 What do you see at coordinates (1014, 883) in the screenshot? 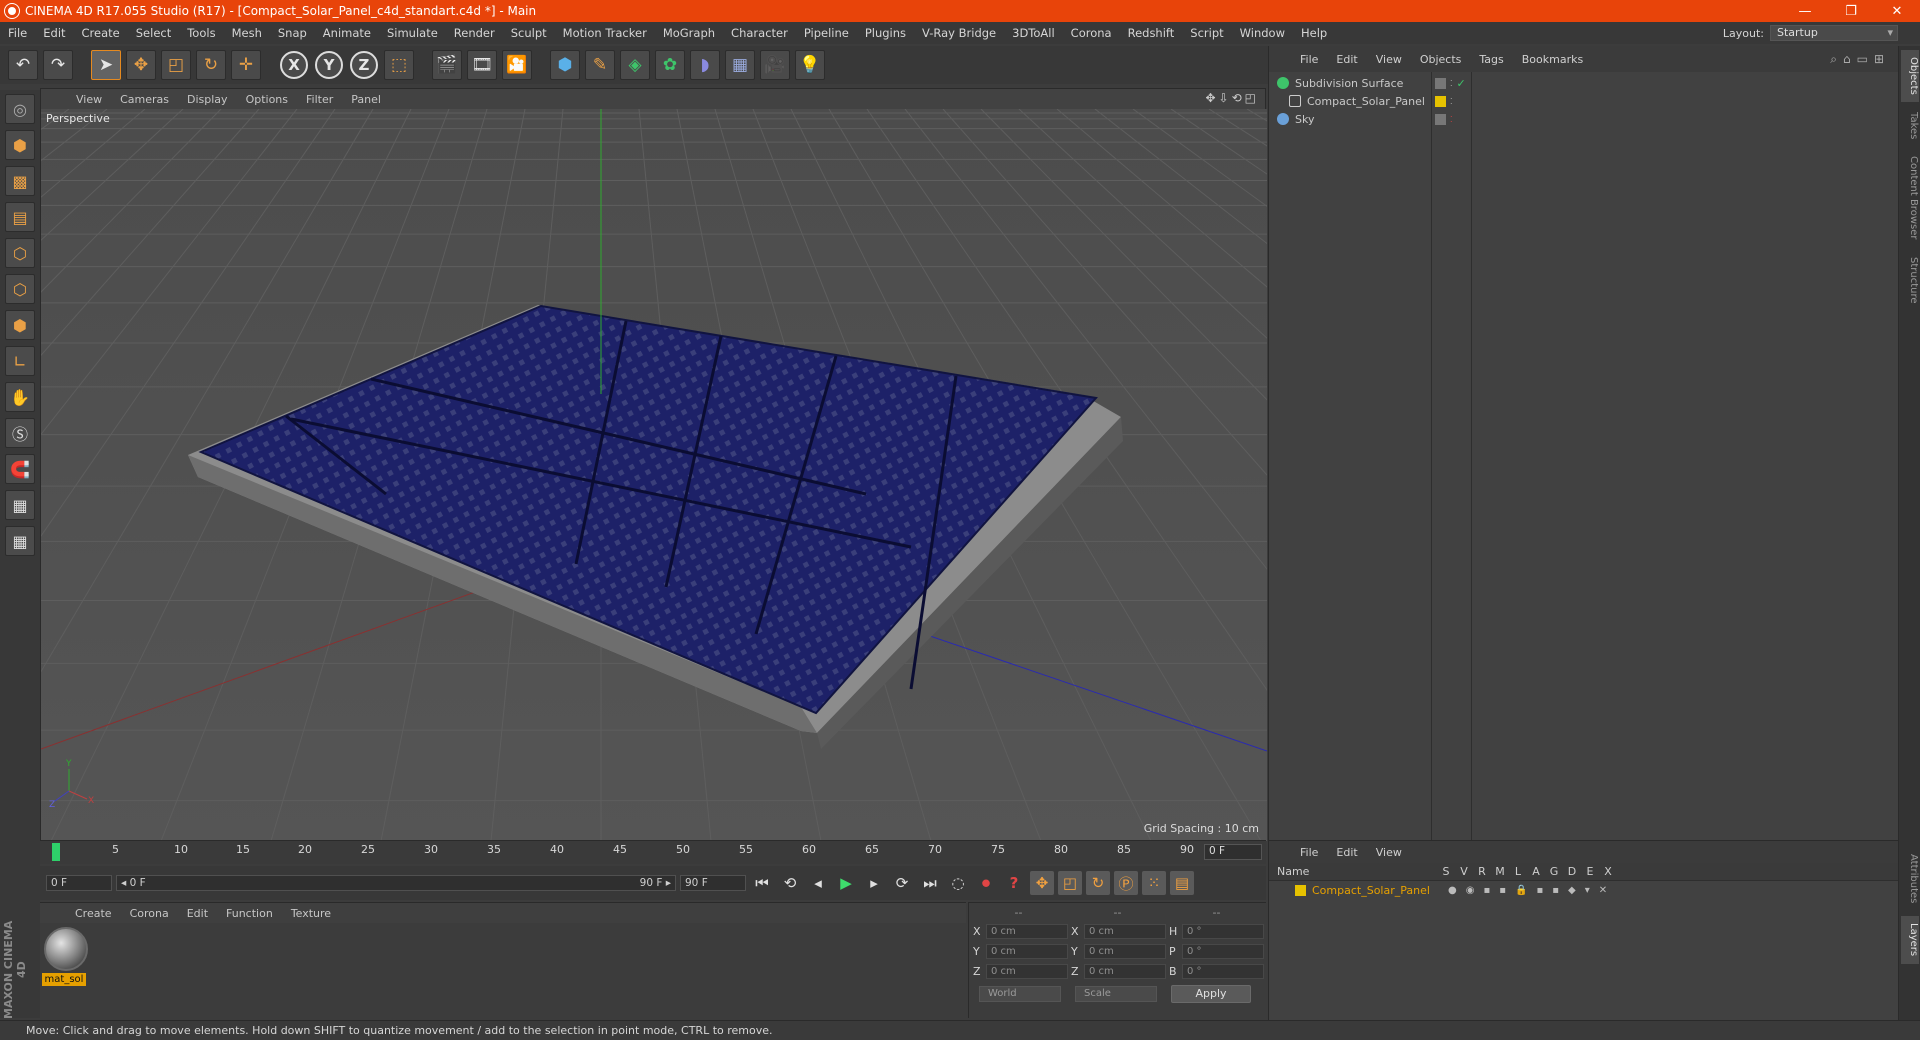
I see `autokey-icon: ?` at bounding box center [1014, 883].